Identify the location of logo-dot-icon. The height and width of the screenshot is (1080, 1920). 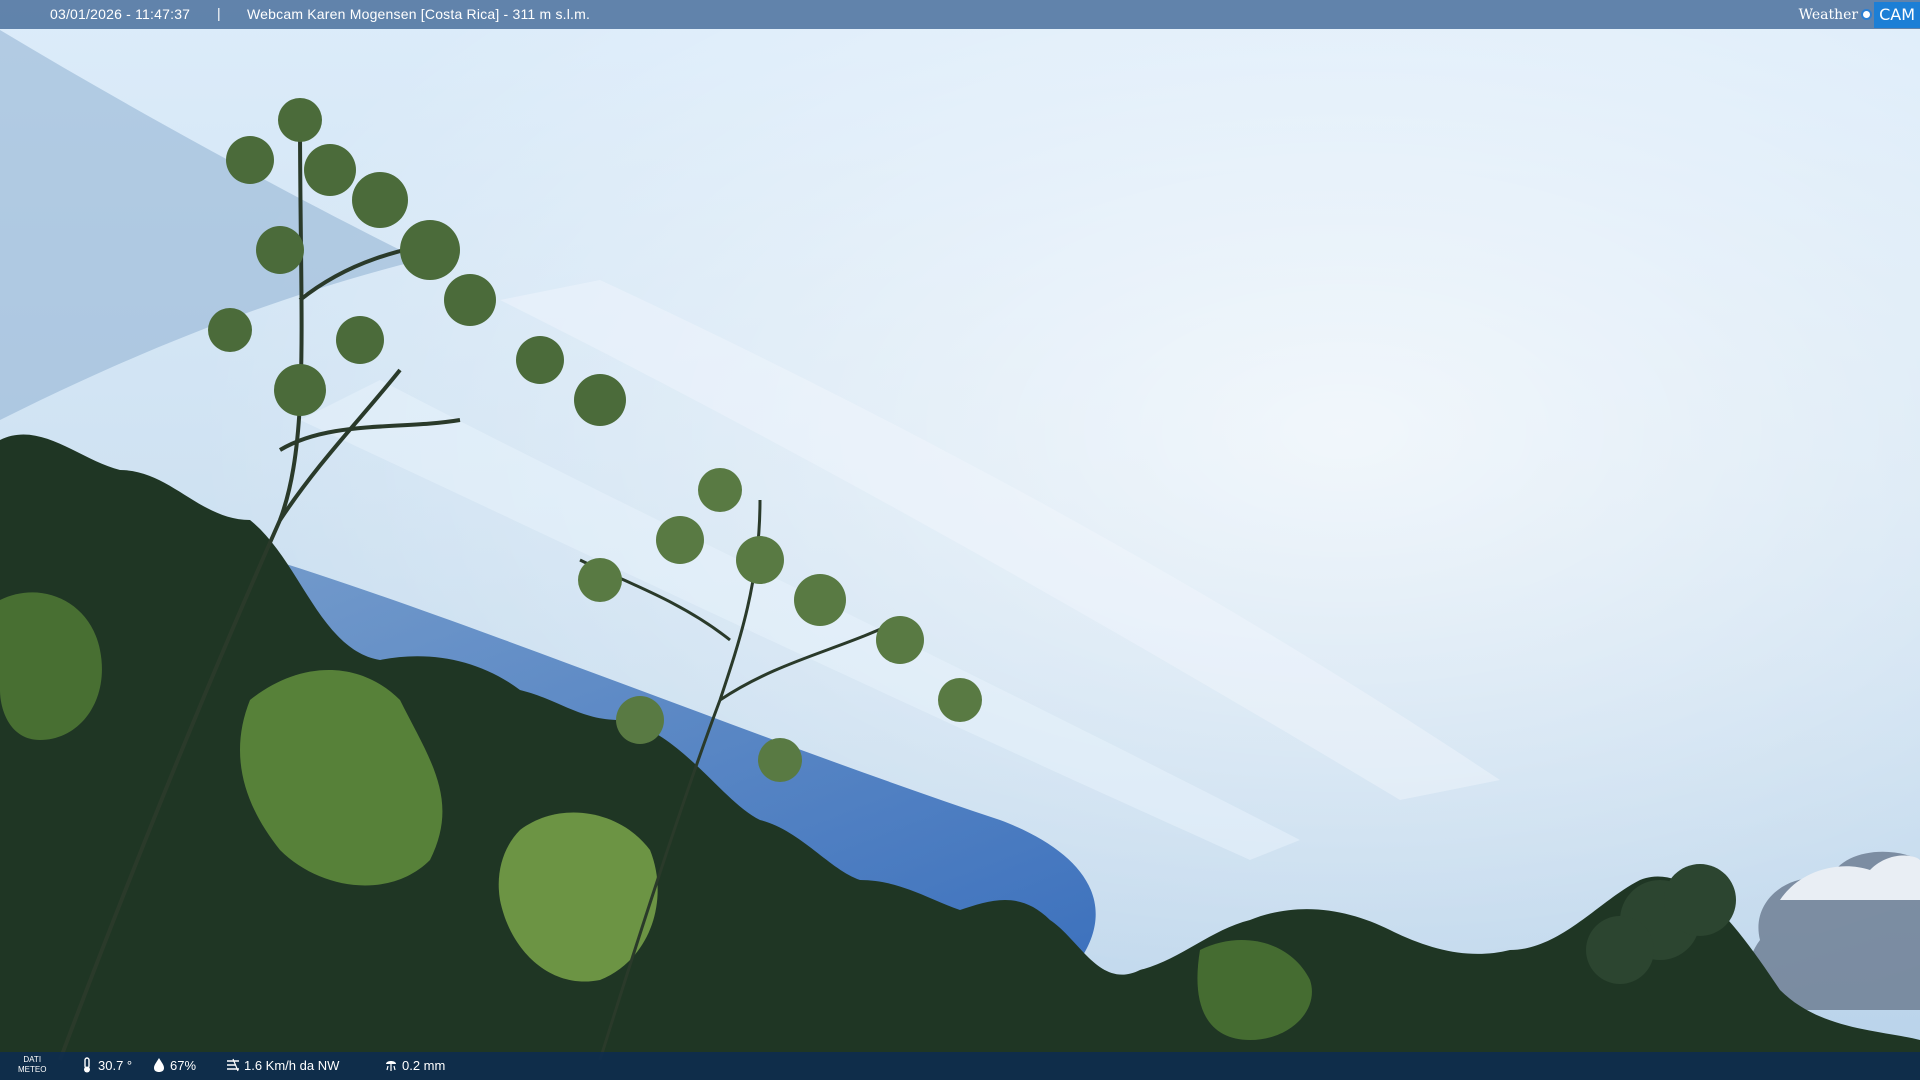
(1867, 14).